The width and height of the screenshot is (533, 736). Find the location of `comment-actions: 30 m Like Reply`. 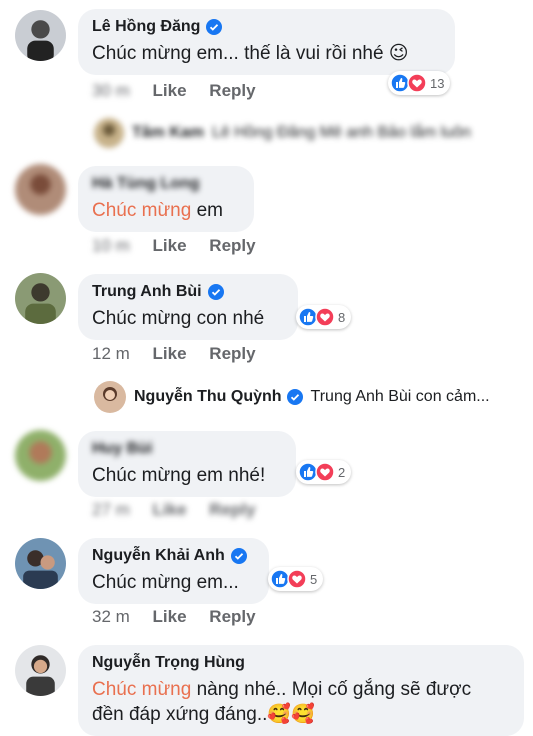

comment-actions: 30 m Like Reply is located at coordinates (183, 91).